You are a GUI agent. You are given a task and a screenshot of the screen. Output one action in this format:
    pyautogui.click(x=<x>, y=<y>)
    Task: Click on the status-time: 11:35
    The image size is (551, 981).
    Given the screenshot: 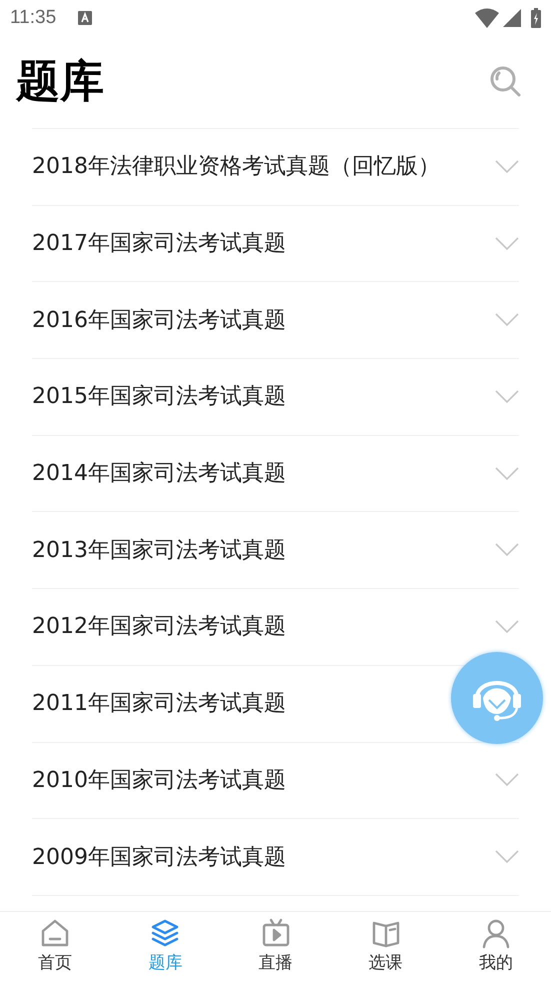 What is the action you would take?
    pyautogui.click(x=33, y=18)
    